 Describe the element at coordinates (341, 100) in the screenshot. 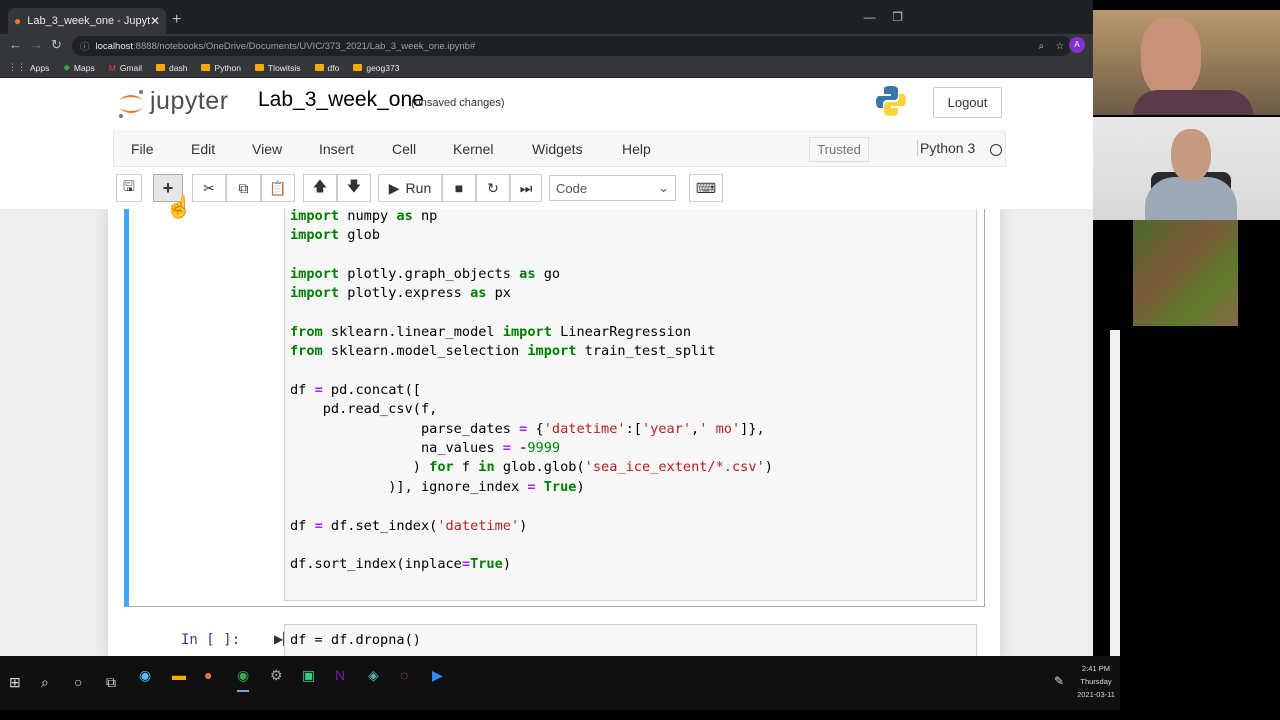

I see `notebook-name: Lab_3_week_one` at that location.